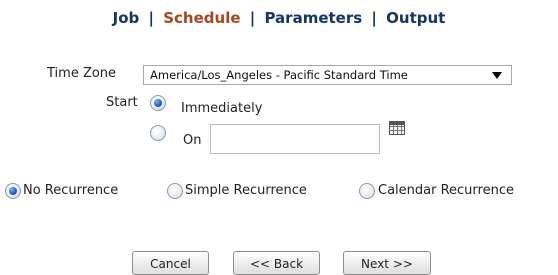 The image size is (558, 275). What do you see at coordinates (367, 191) in the screenshot?
I see `calendar-recurrence-radio` at bounding box center [367, 191].